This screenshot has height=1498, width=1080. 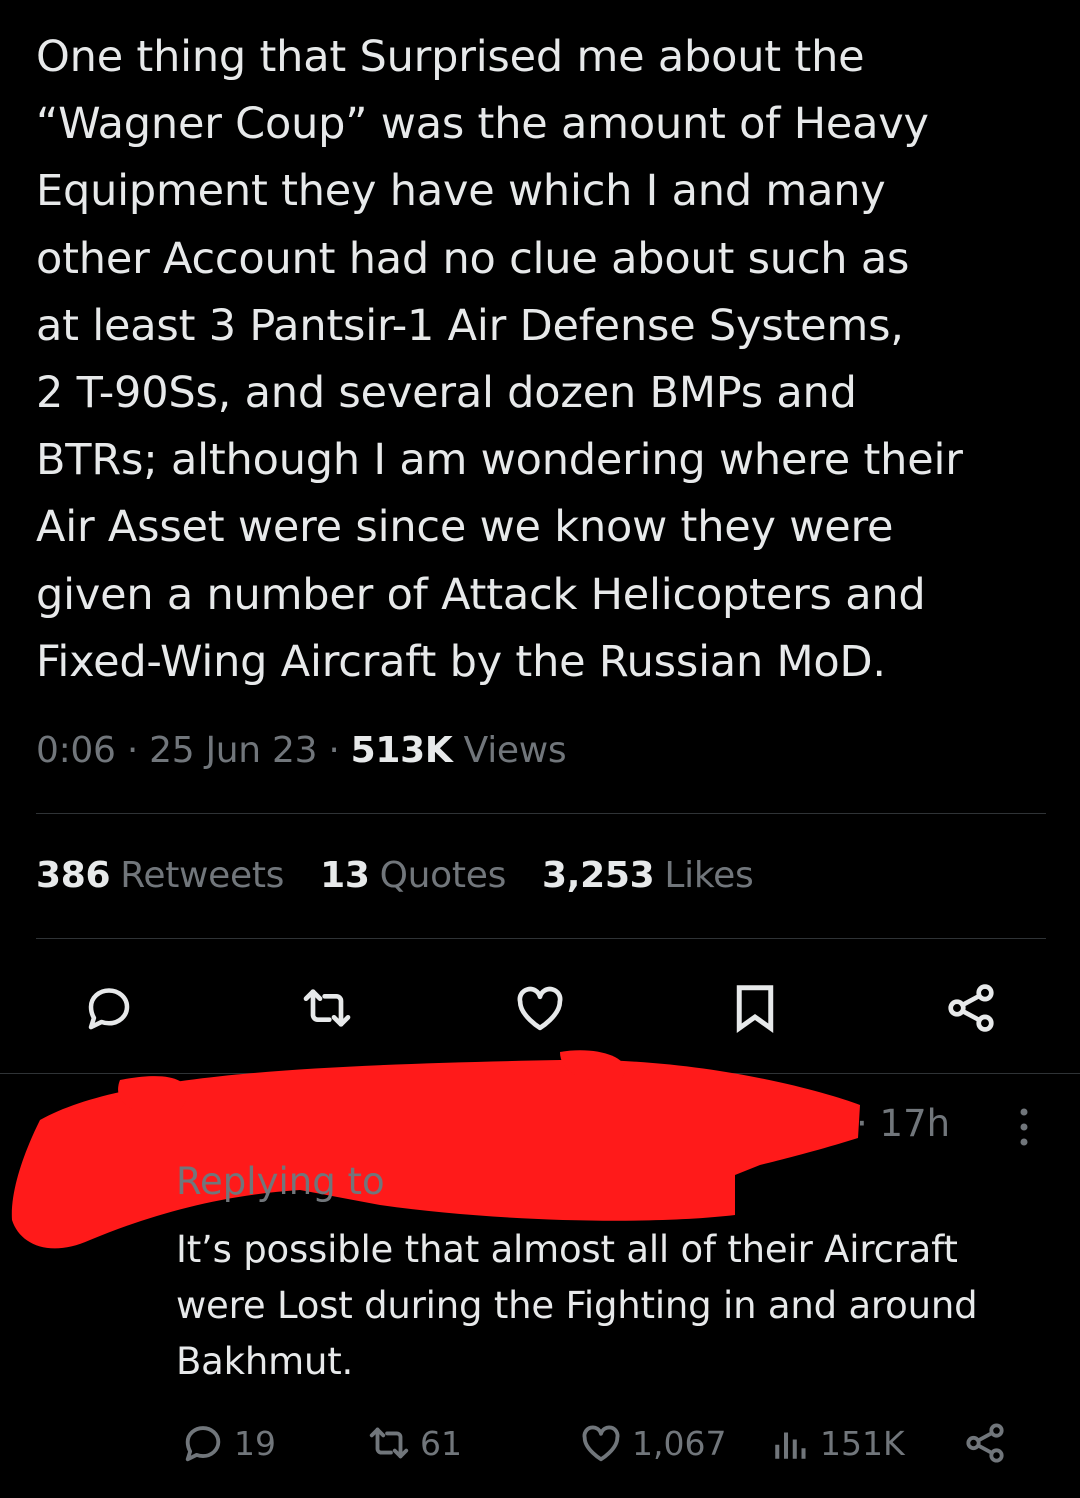 What do you see at coordinates (903, 1123) in the screenshot?
I see `reply-timestamp: · 17h` at bounding box center [903, 1123].